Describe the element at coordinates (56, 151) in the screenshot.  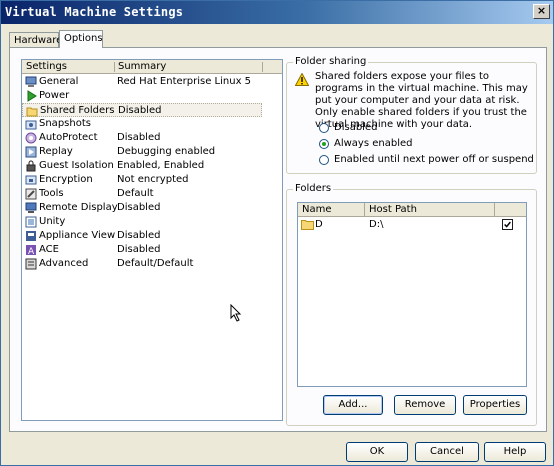
I see `settings-item-label: Replay` at that location.